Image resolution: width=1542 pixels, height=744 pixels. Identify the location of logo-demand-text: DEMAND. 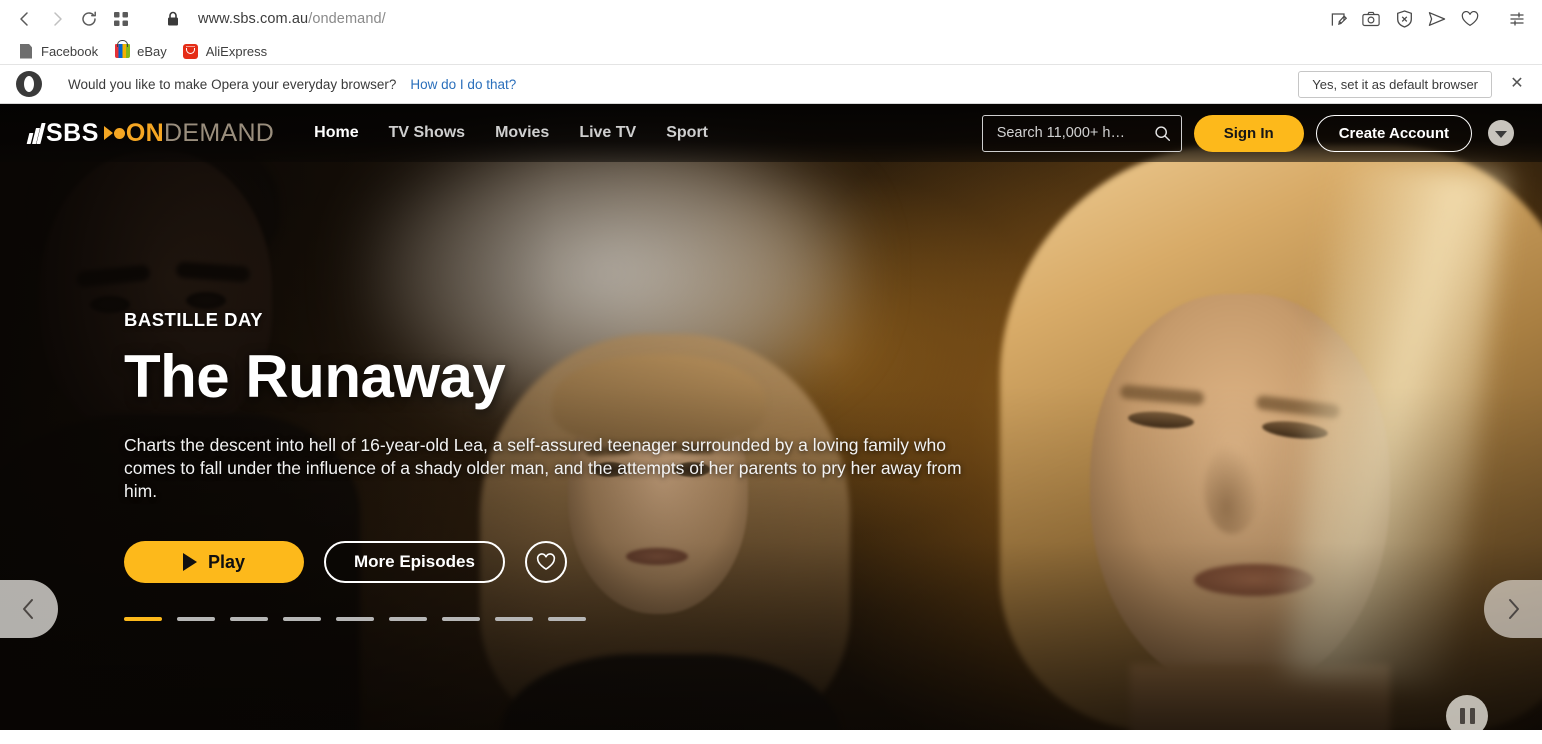
(219, 132).